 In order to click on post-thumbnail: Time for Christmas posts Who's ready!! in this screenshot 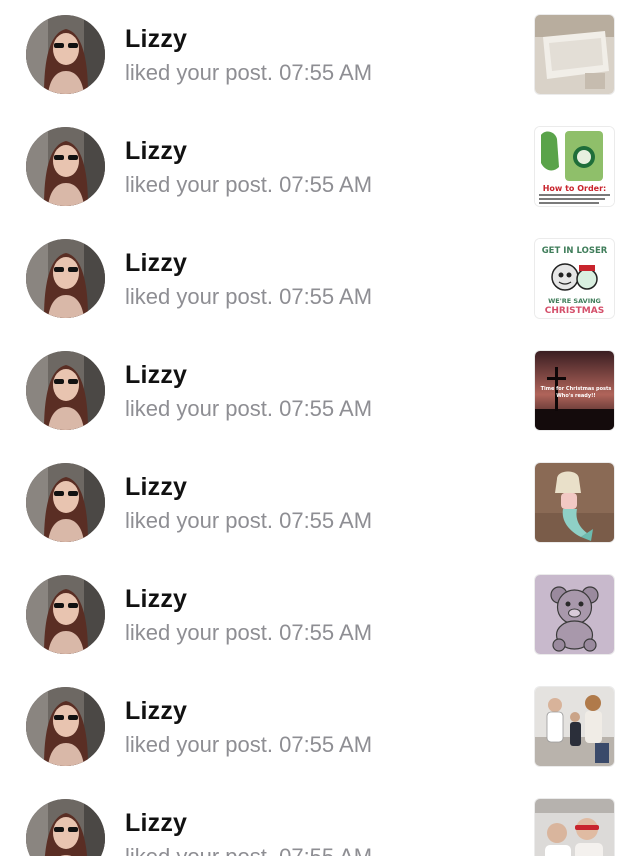, I will do `click(574, 390)`.